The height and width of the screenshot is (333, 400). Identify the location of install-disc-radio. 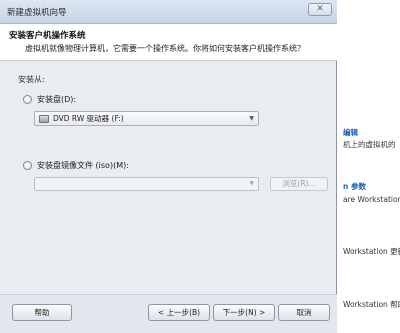
(27, 99).